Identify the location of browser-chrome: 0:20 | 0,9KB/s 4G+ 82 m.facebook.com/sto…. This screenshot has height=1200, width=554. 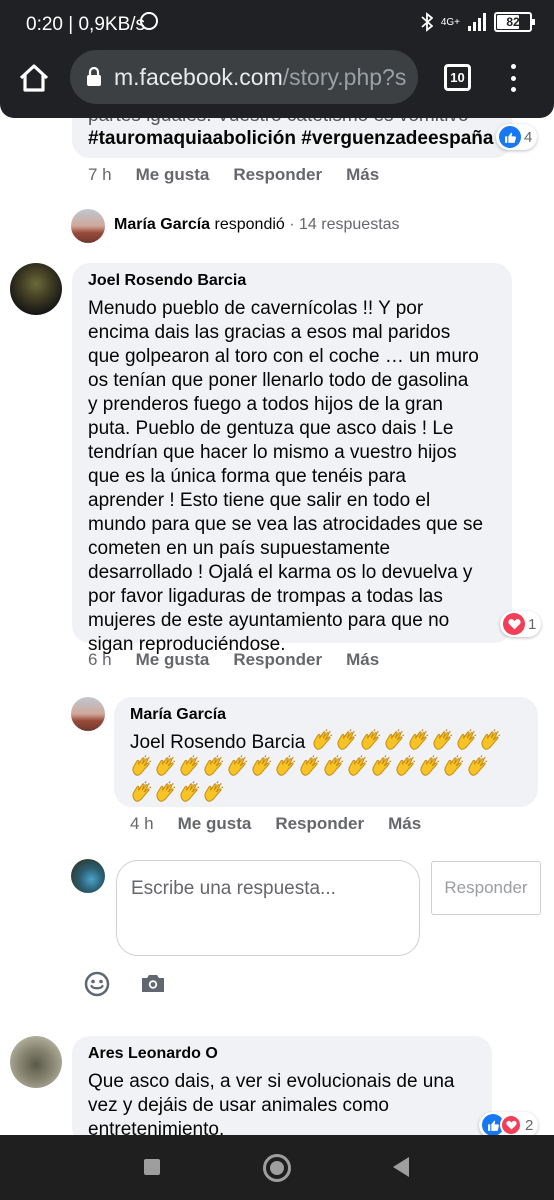
(277, 59).